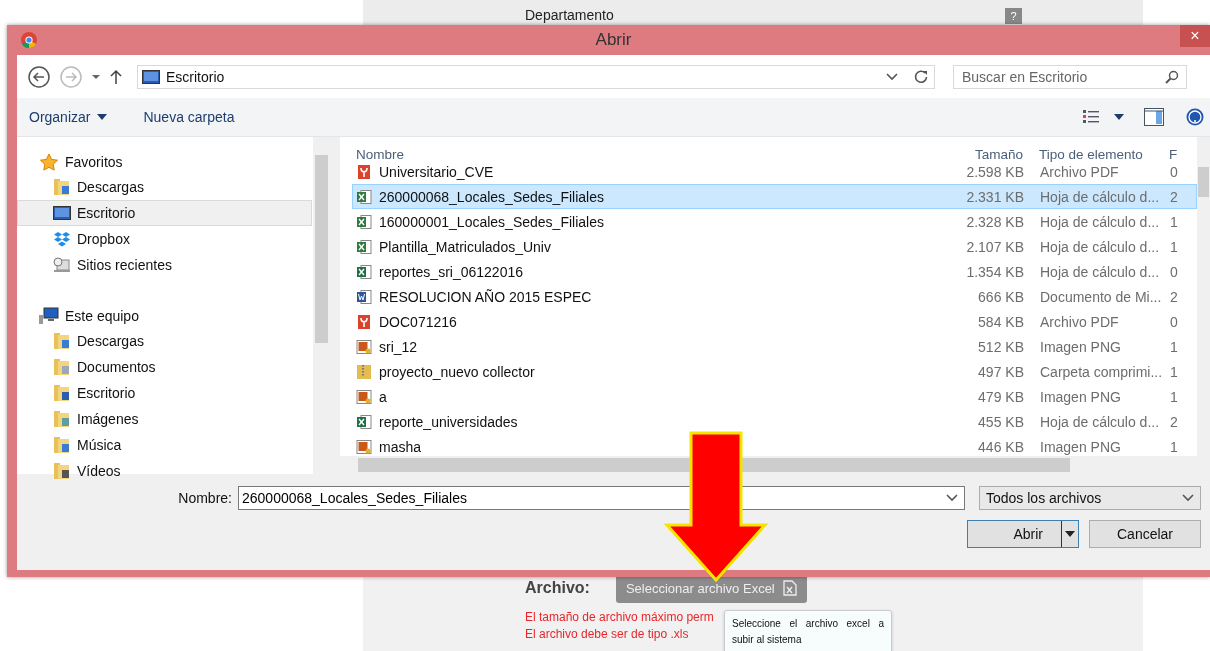 The image size is (1210, 651). Describe the element at coordinates (607, 634) in the screenshot. I see `error-note: El archivo debe ser de tipo .xls` at that location.